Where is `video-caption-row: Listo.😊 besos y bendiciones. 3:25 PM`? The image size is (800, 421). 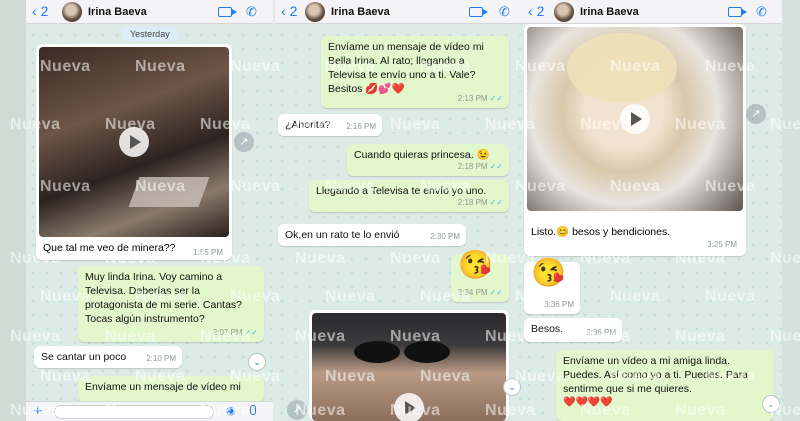
video-caption-row: Listo.😊 besos y bendiciones. 3:25 PM is located at coordinates (635, 231).